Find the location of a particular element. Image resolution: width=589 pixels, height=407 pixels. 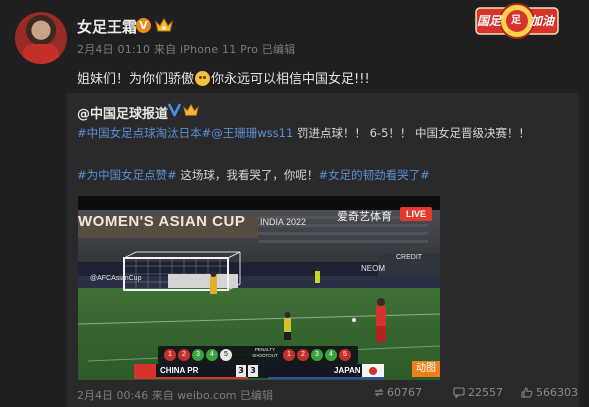

sponsor-afc: @AFCAsianCup is located at coordinates (116, 278).